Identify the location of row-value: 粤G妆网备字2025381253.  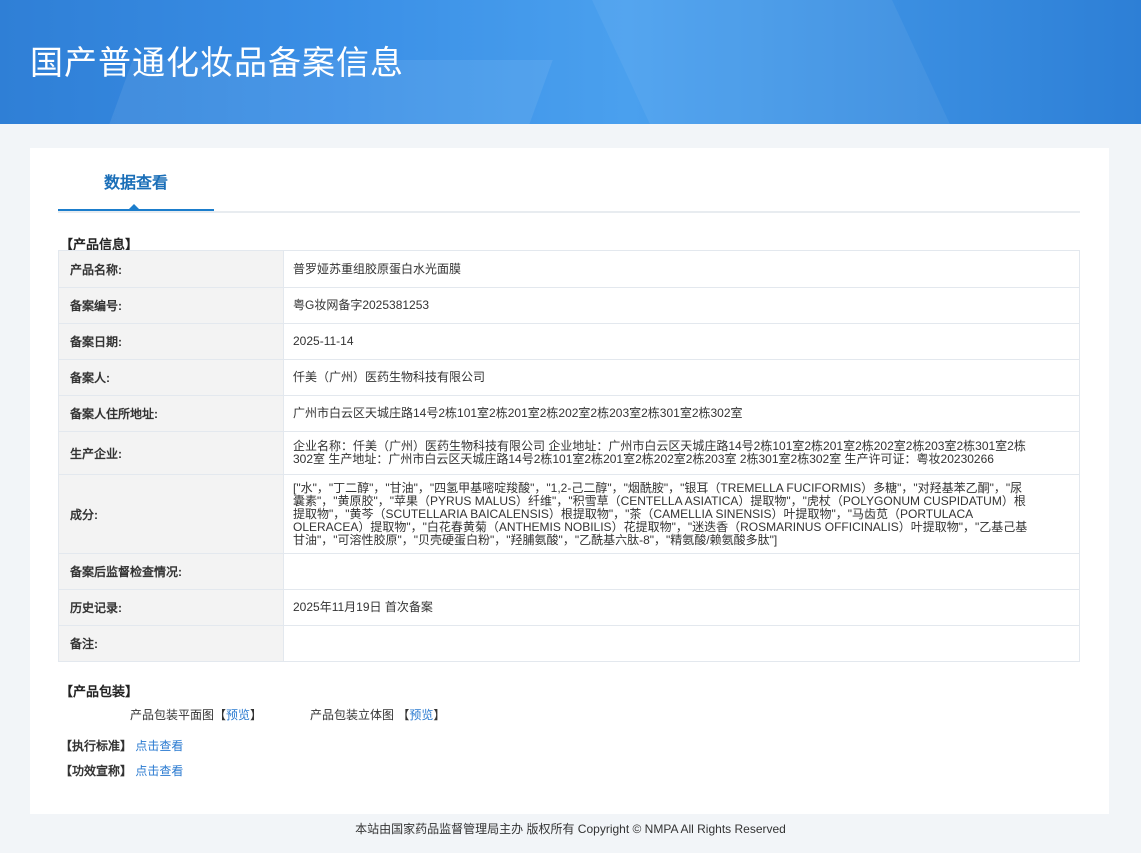
(681, 305).